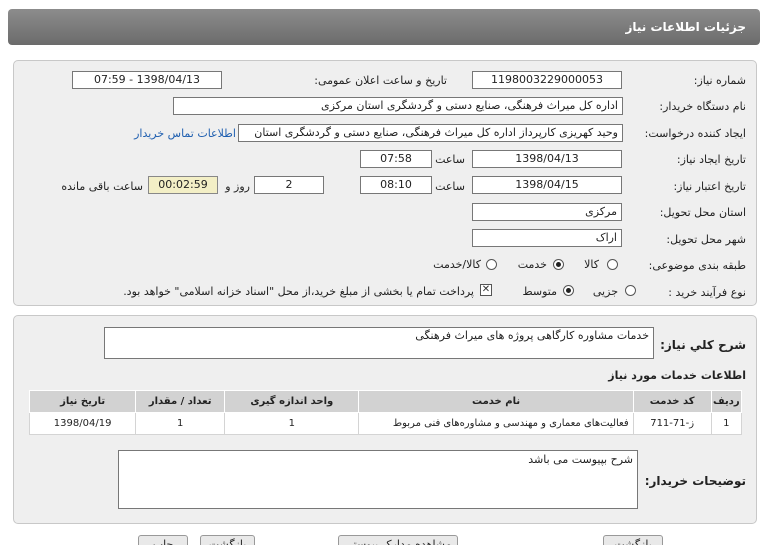 Image resolution: width=770 pixels, height=545 pixels. I want to click on buyer-label: نام دستگاه خریدار:, so click(702, 106).